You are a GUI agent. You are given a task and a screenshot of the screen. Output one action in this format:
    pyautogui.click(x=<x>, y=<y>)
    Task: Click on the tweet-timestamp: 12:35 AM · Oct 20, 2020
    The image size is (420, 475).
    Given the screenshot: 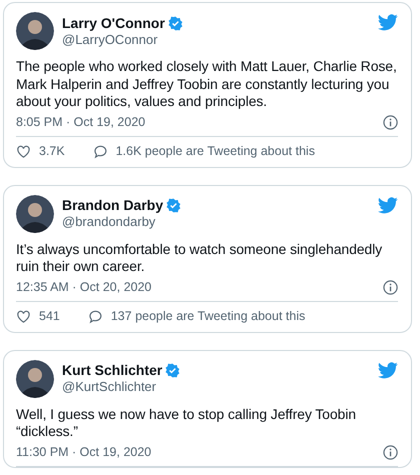 What is the action you would take?
    pyautogui.click(x=84, y=287)
    